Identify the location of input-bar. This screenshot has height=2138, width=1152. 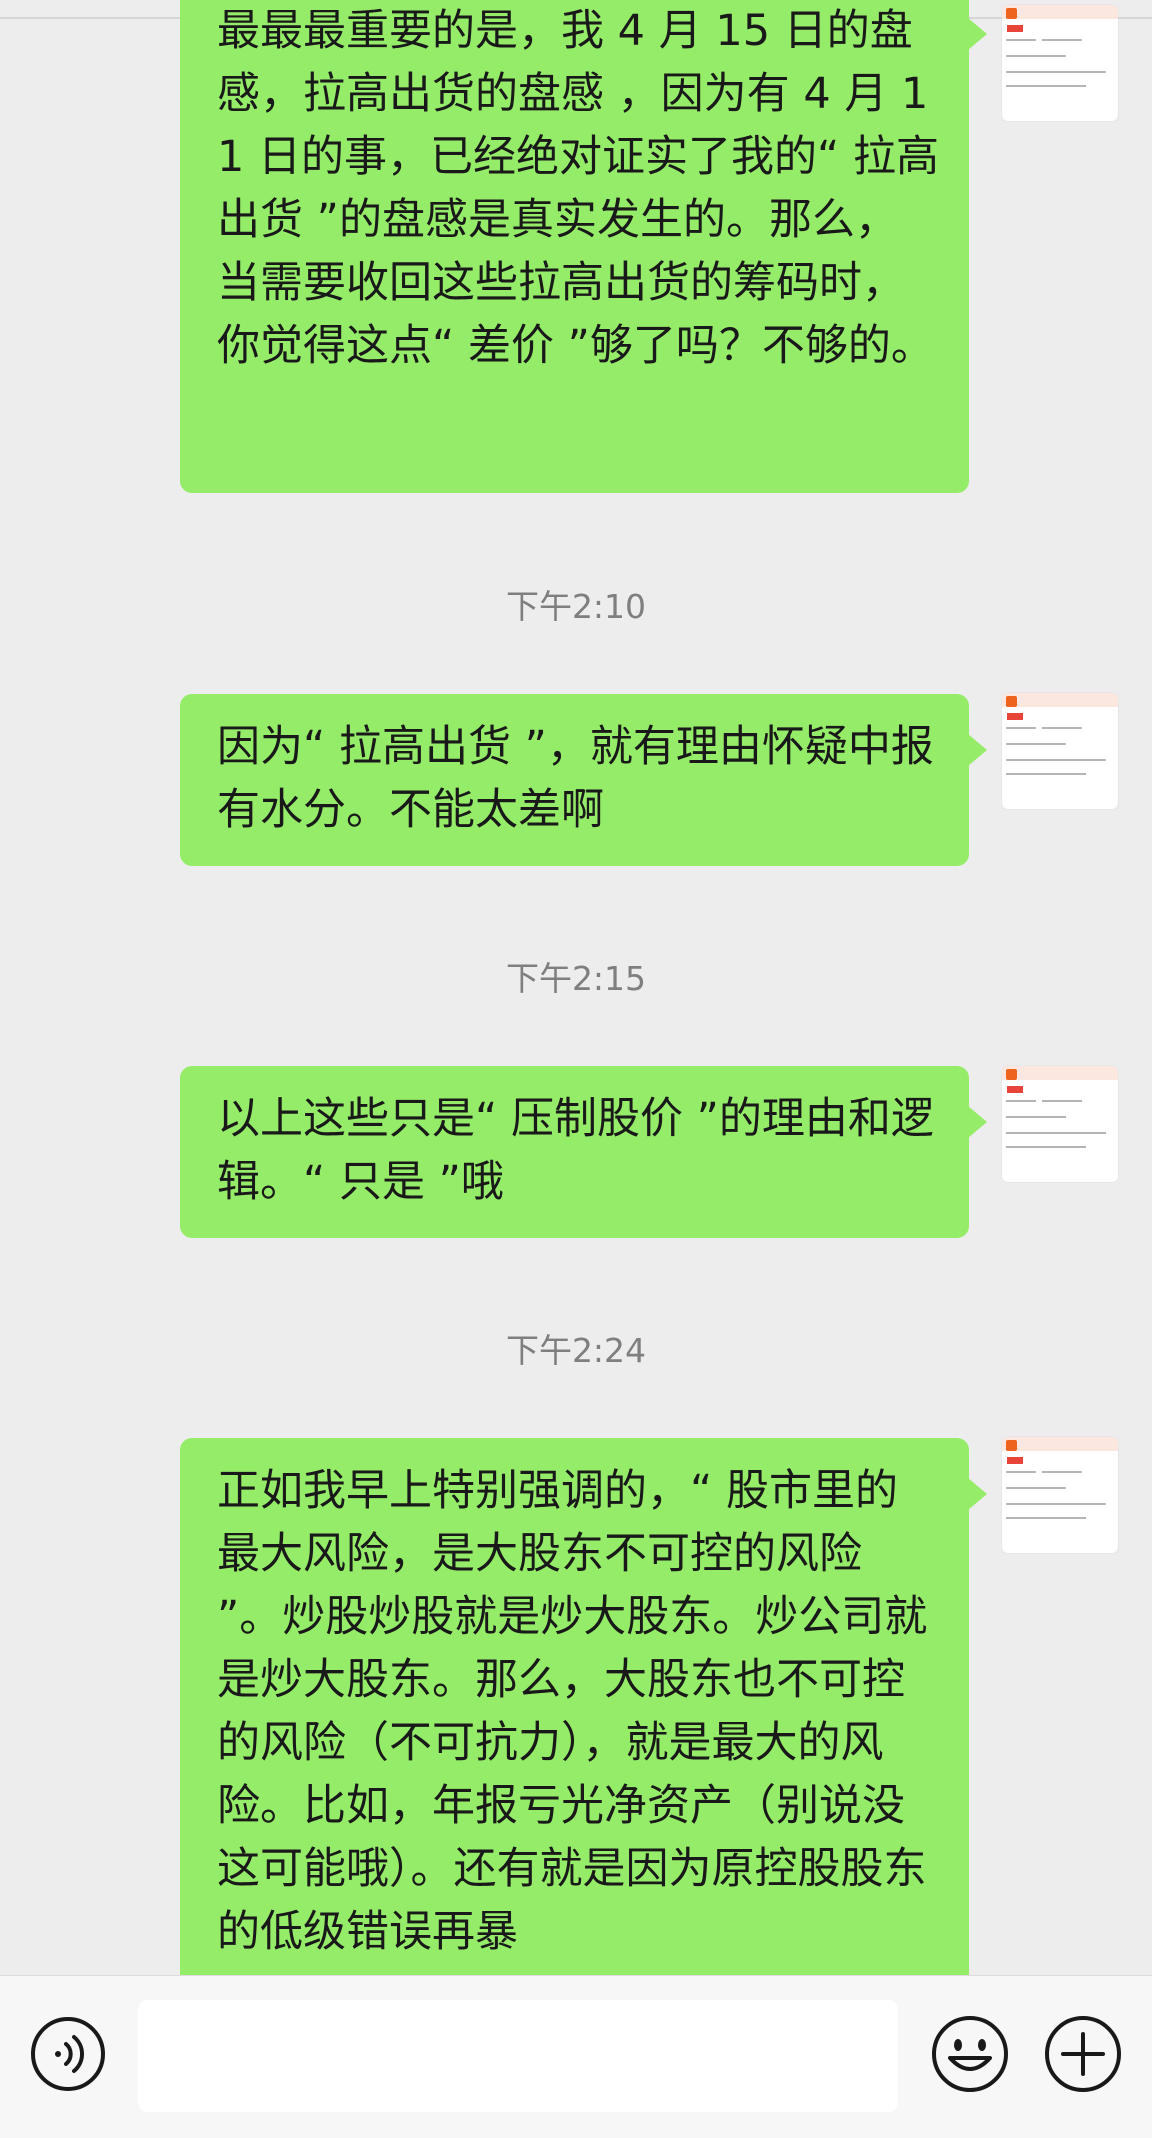
(576, 2056).